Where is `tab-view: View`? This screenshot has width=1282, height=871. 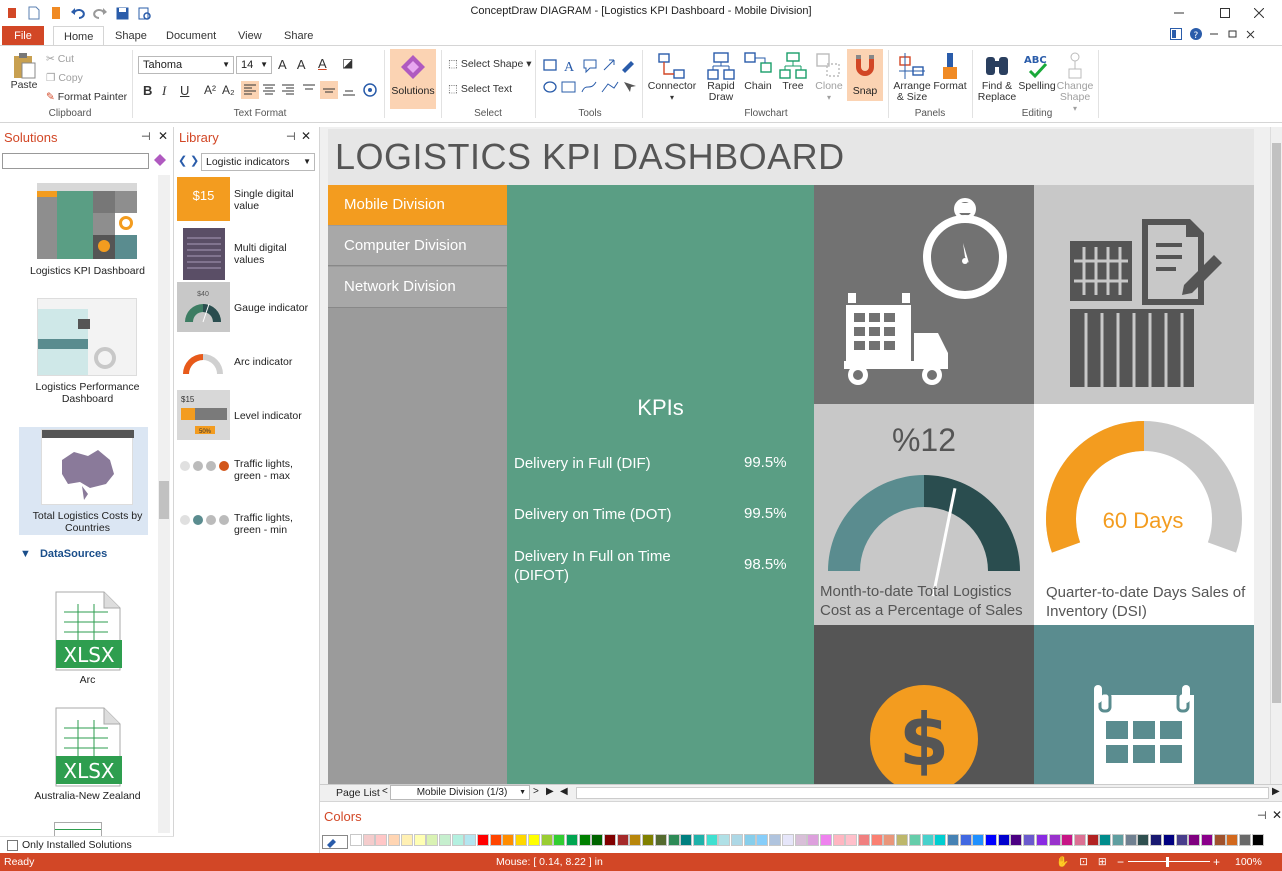
tab-view: View is located at coordinates (250, 36).